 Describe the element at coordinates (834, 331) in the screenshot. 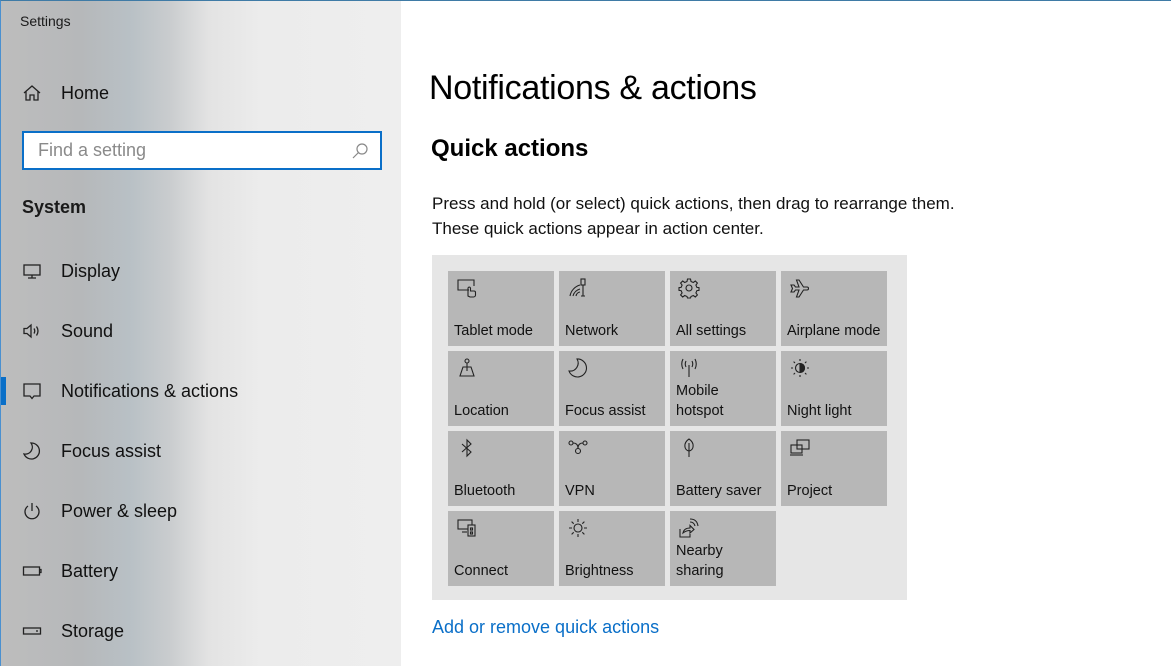

I see `tile-label: Airplane mode` at that location.